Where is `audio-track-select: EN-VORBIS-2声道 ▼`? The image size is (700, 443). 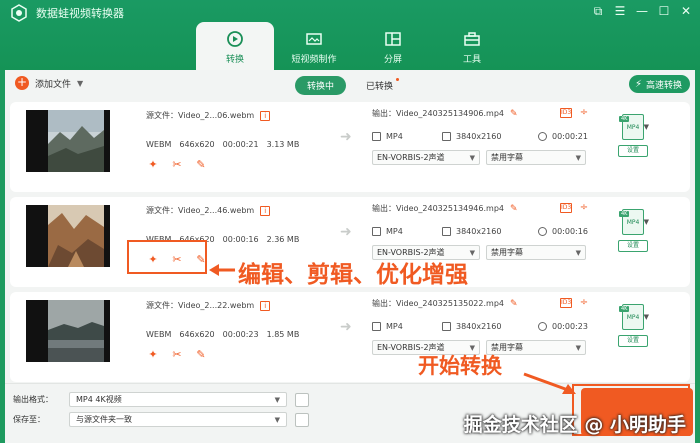 audio-track-select: EN-VORBIS-2声道 ▼ is located at coordinates (426, 157).